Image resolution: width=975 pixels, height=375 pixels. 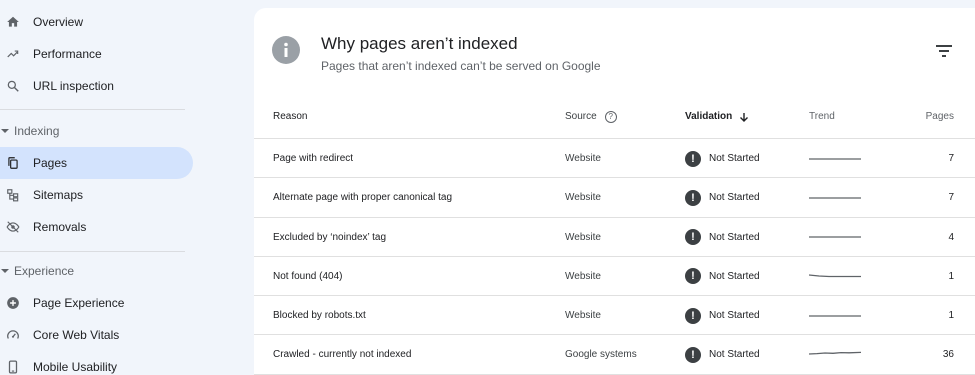 I want to click on column-header-trend: Trend, so click(x=822, y=116).